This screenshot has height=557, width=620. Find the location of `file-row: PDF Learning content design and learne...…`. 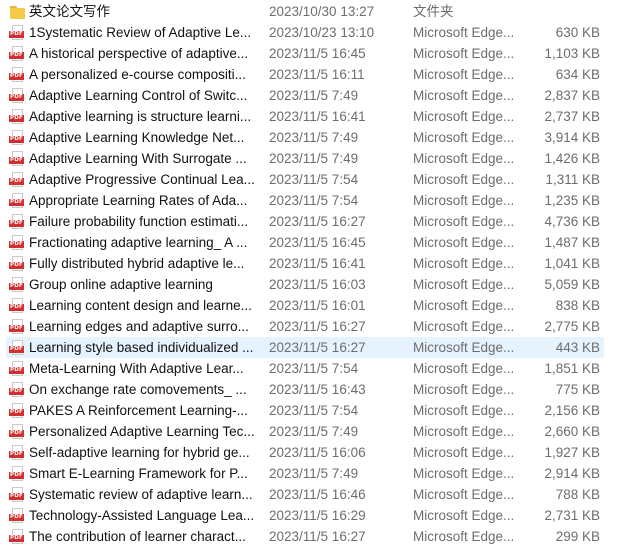

file-row: PDF Learning content design and learne...… is located at coordinates (305, 305).